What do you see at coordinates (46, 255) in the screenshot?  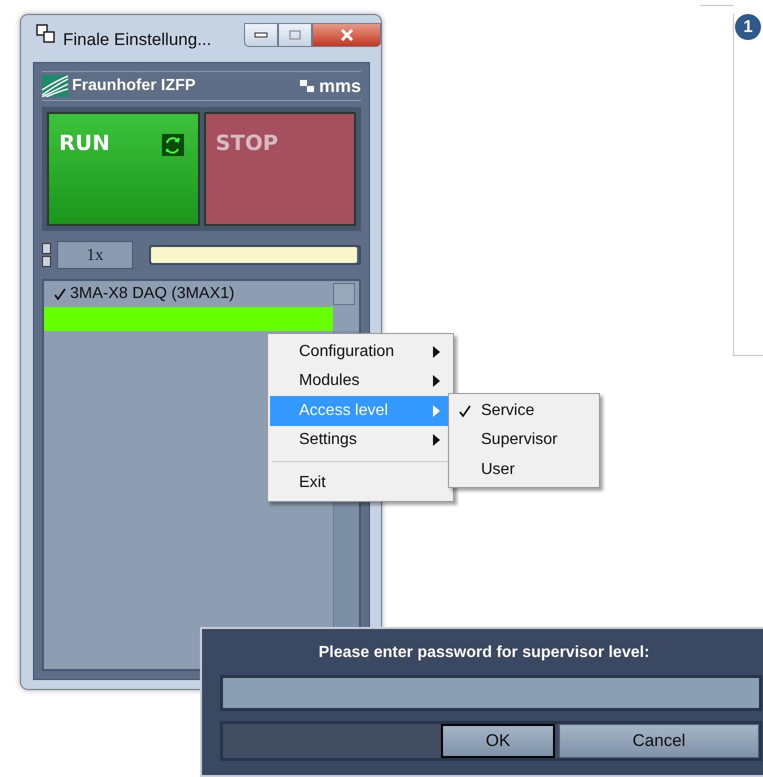 I see `spin-control` at bounding box center [46, 255].